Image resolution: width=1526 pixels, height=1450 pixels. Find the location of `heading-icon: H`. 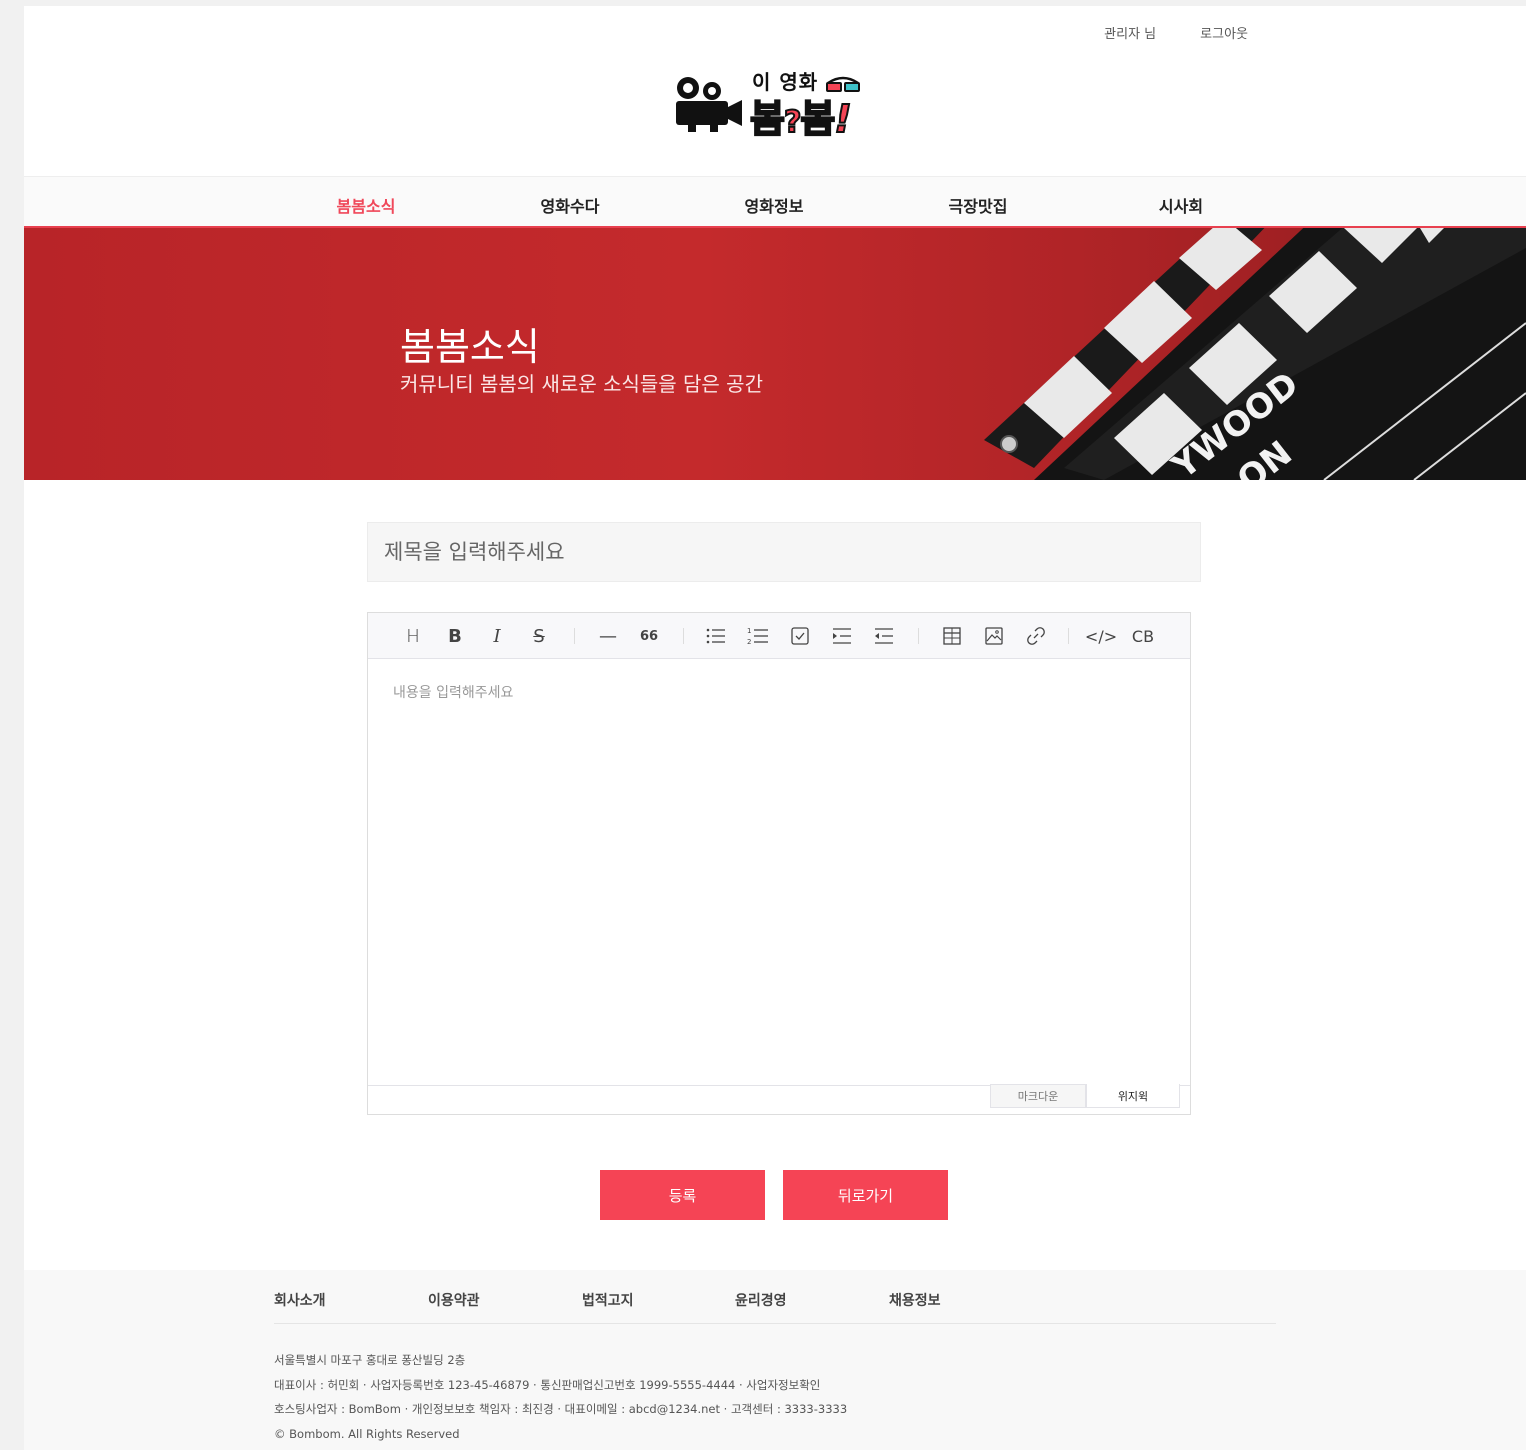

heading-icon: H is located at coordinates (413, 636).